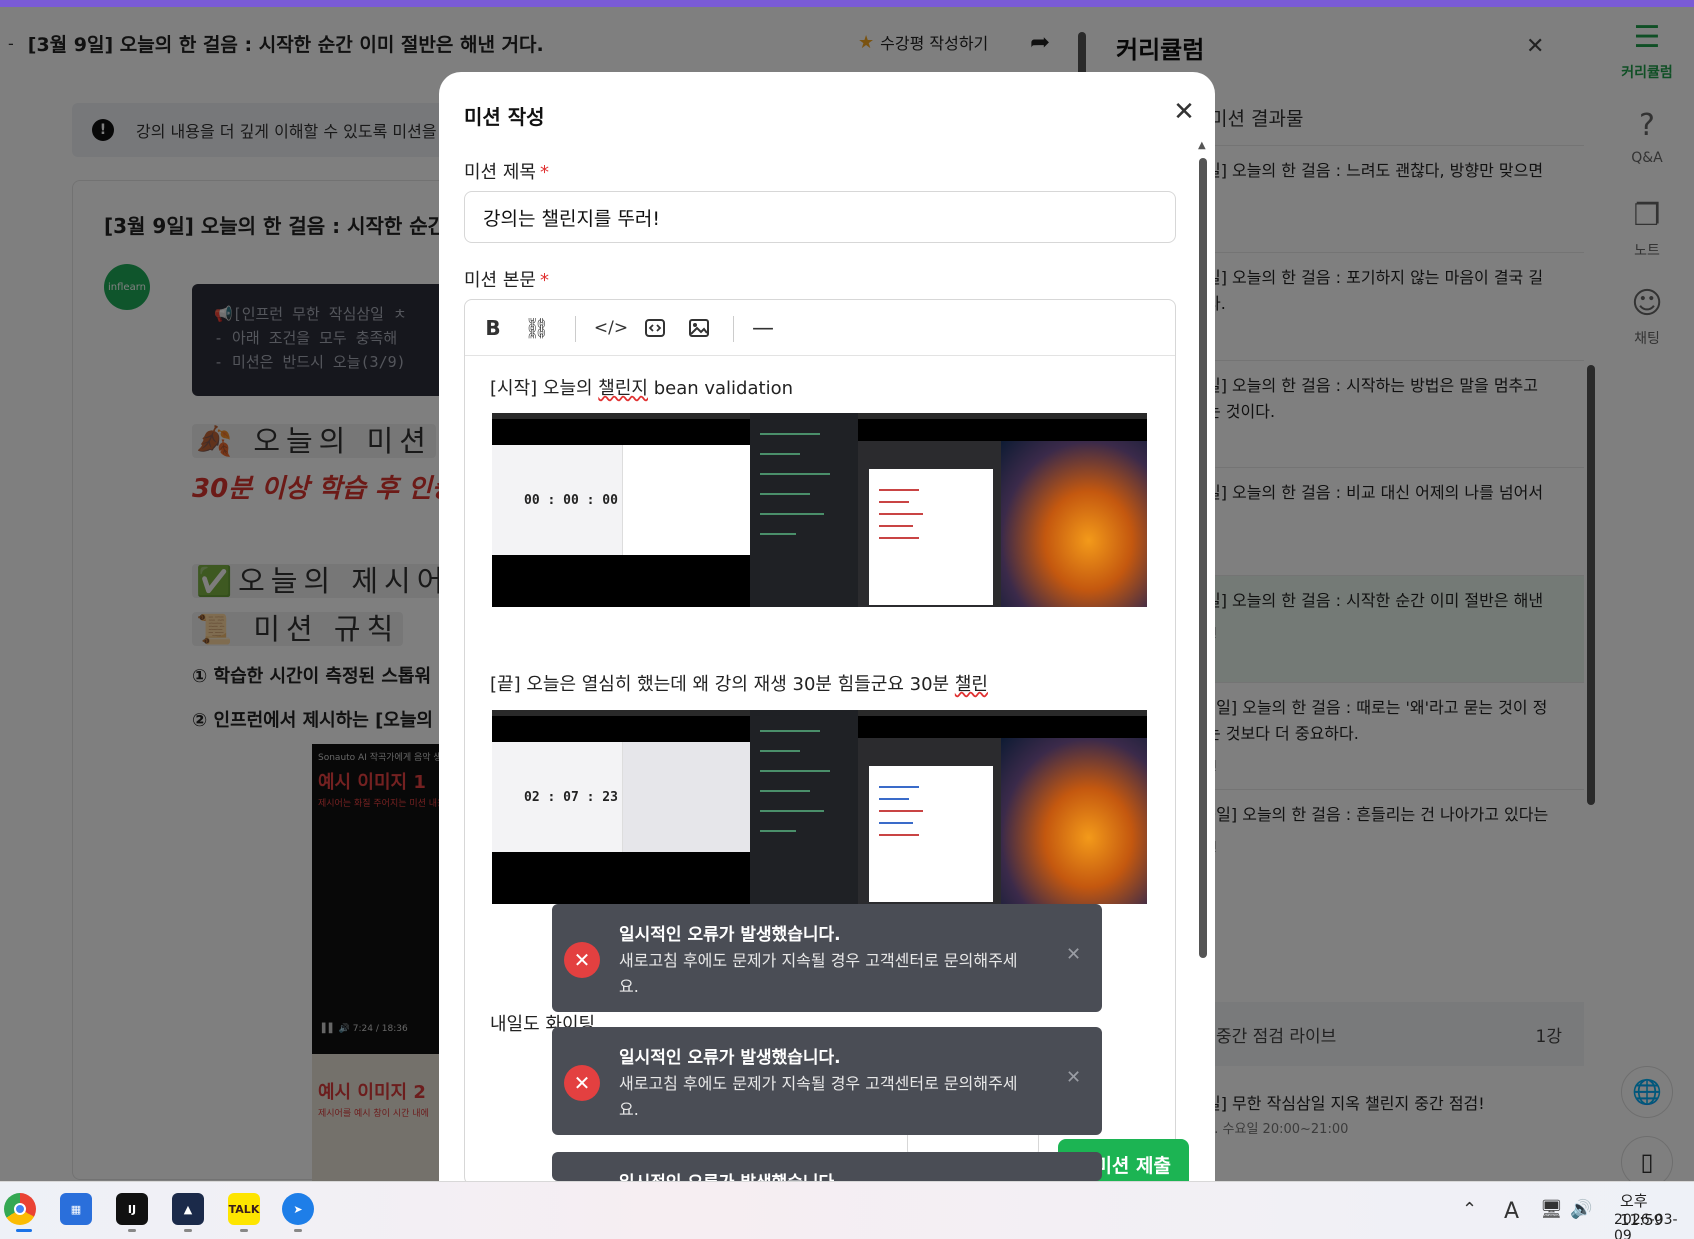 The image size is (1694, 1239). What do you see at coordinates (132, 1209) in the screenshot?
I see `intellij-icon: IJ` at bounding box center [132, 1209].